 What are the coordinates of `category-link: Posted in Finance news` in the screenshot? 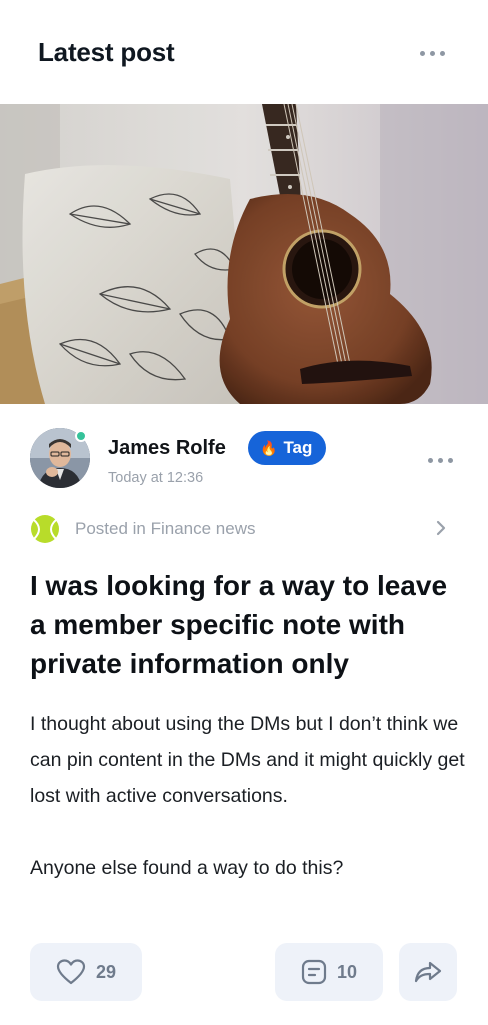 It's located at (240, 528).